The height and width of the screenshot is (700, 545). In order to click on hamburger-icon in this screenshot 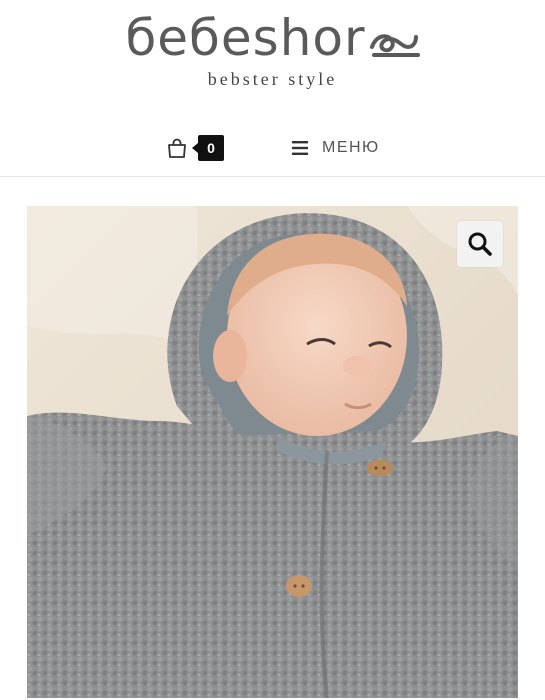, I will do `click(300, 148)`.